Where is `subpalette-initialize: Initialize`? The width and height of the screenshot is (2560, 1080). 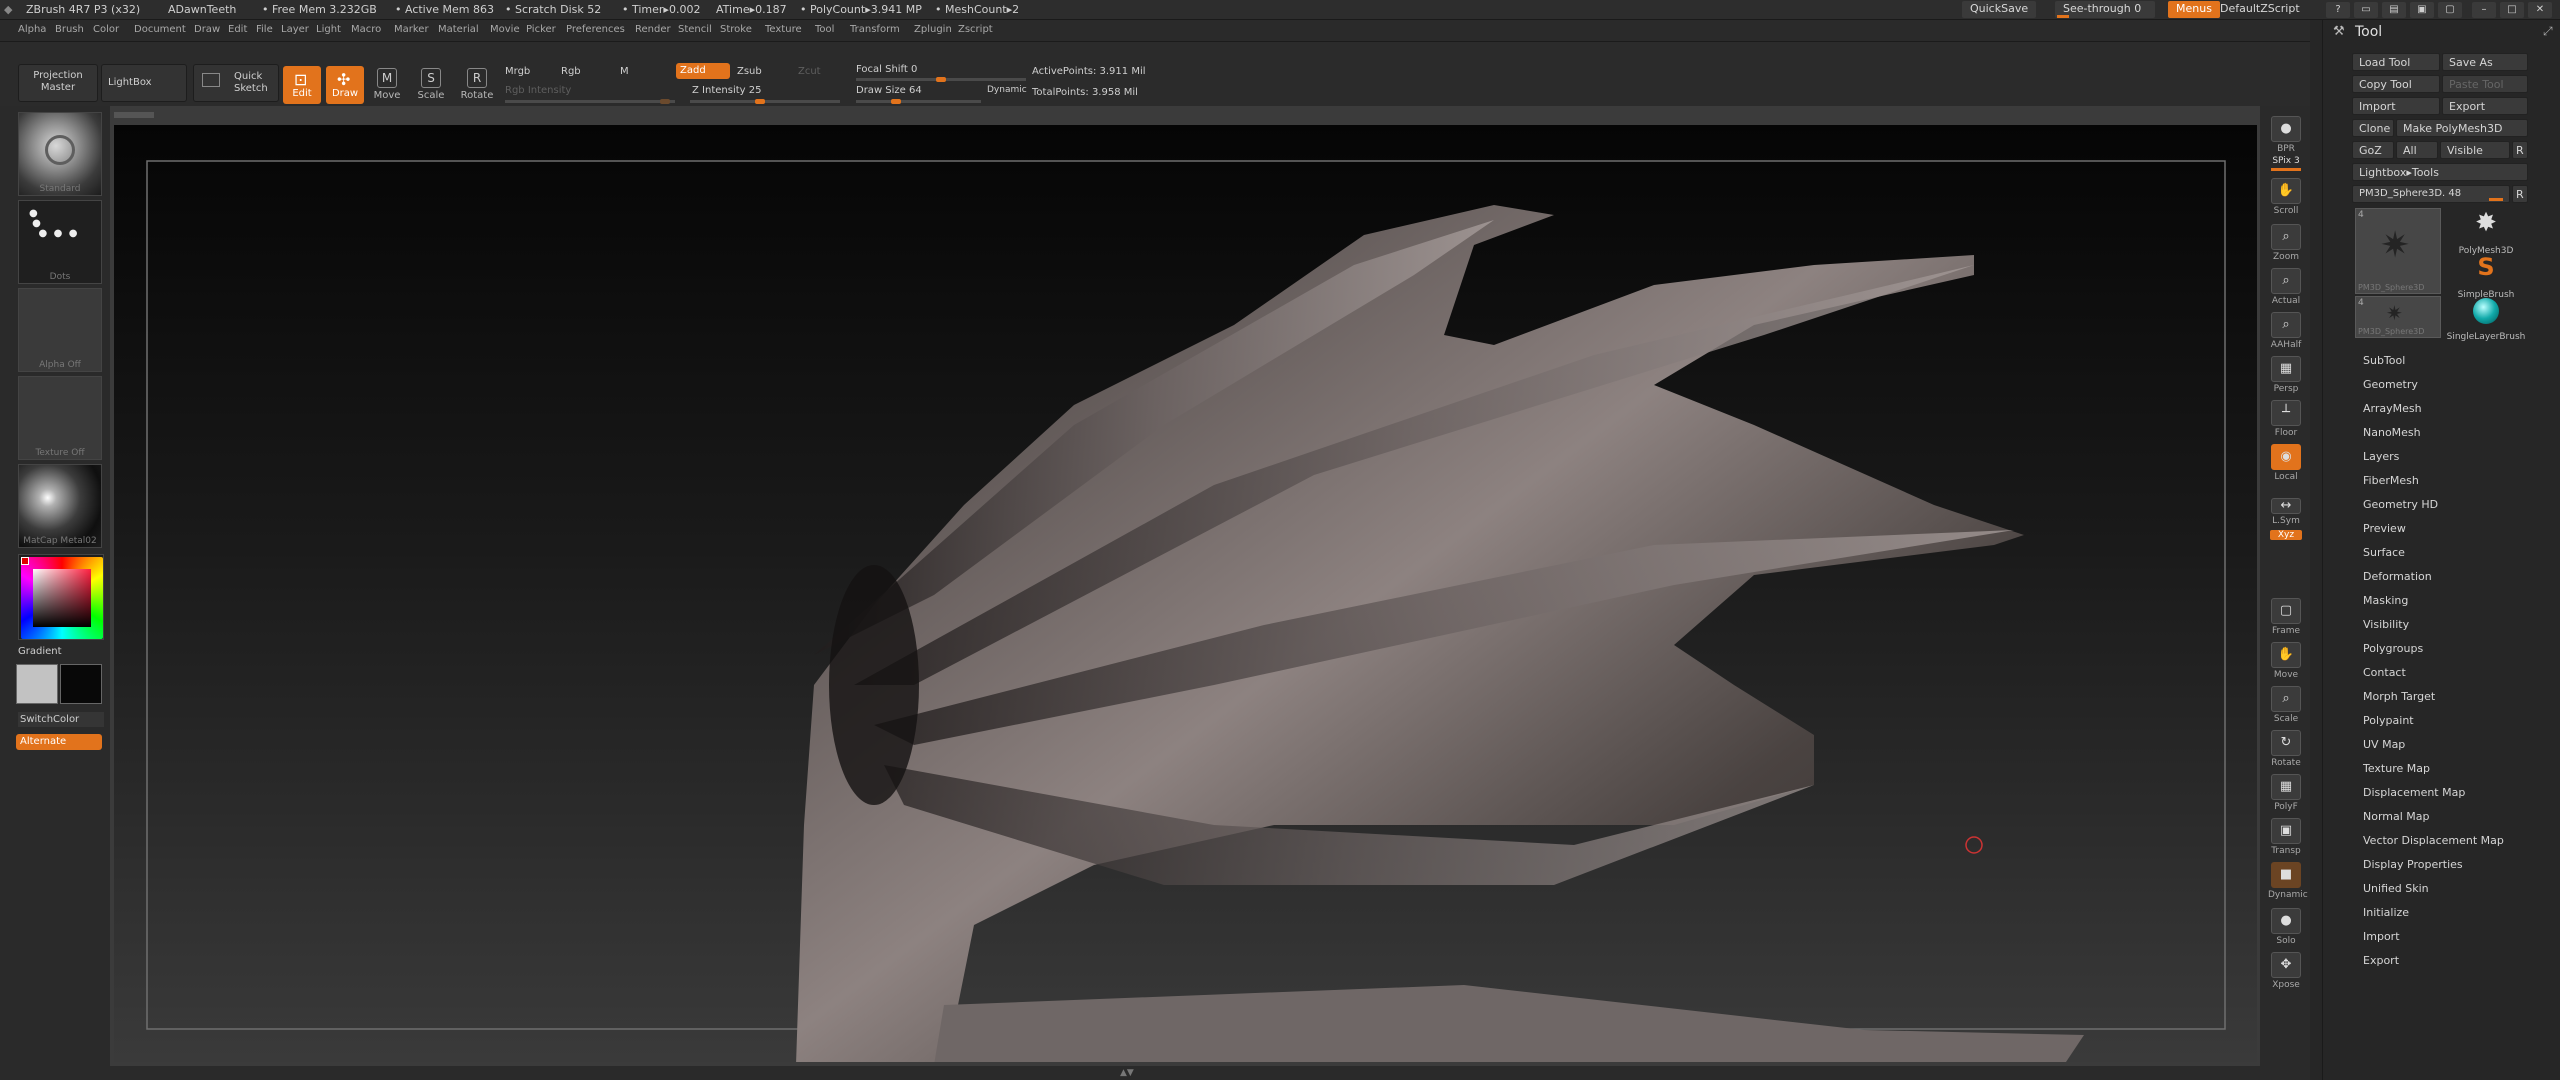
subpalette-initialize: Initialize is located at coordinates (2386, 912).